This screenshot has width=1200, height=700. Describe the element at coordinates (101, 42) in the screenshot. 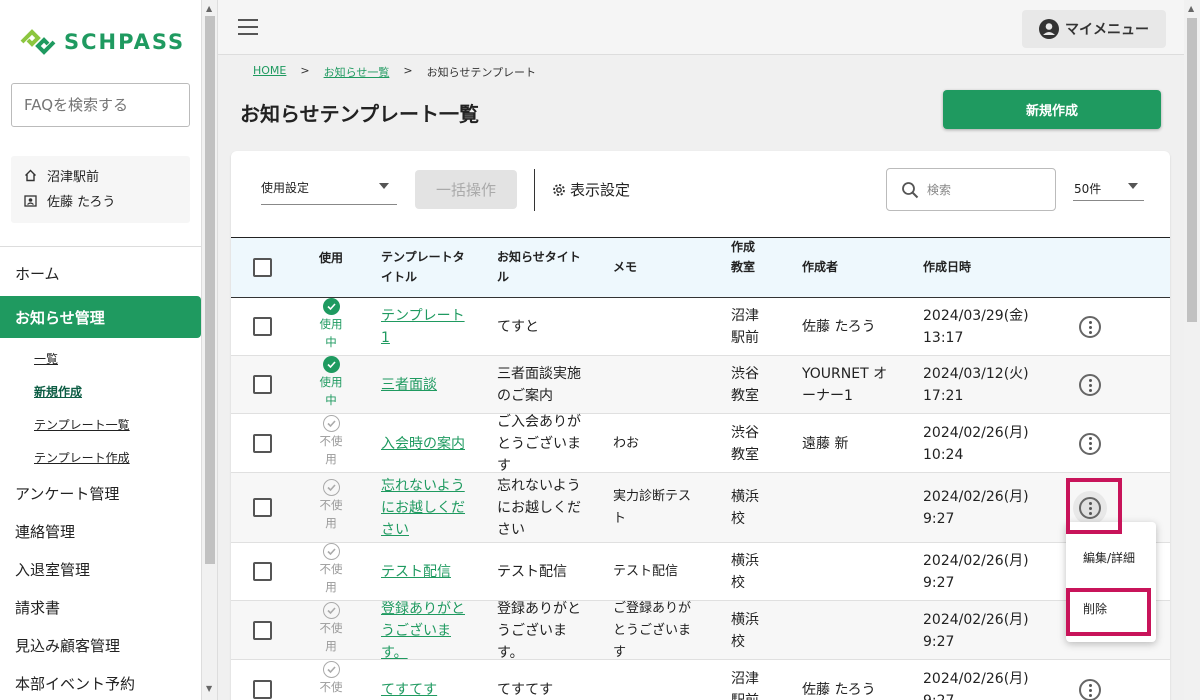

I see `logo: SCHPASS` at that location.